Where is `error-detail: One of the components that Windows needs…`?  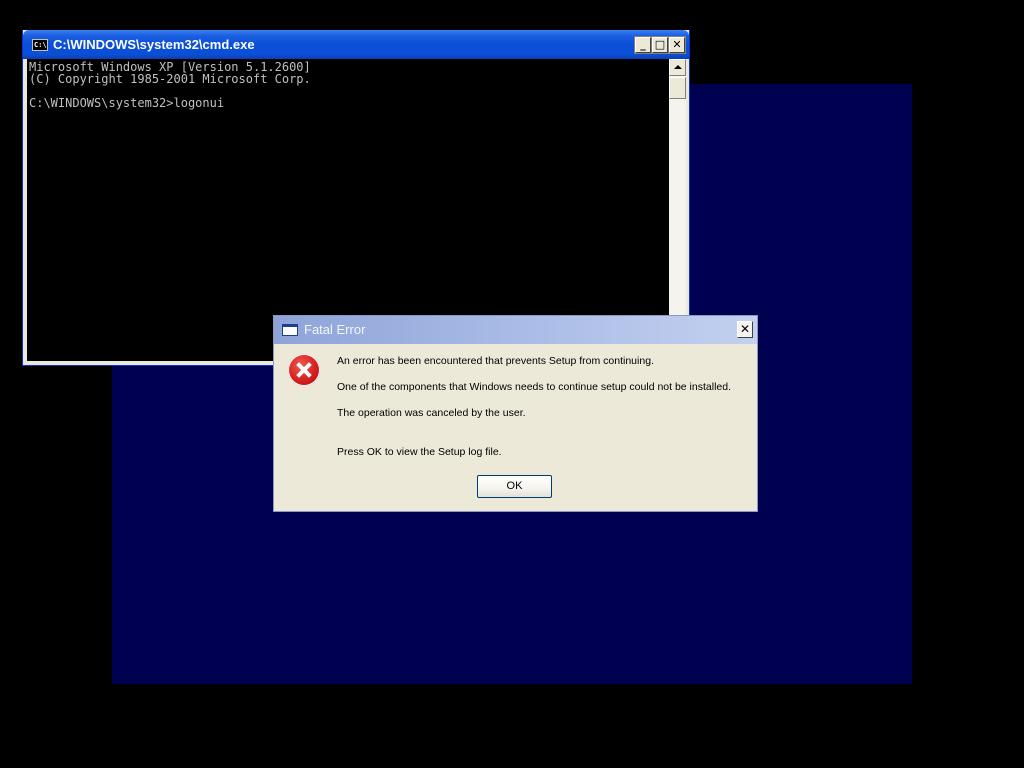 error-detail: One of the components that Windows needs… is located at coordinates (534, 387).